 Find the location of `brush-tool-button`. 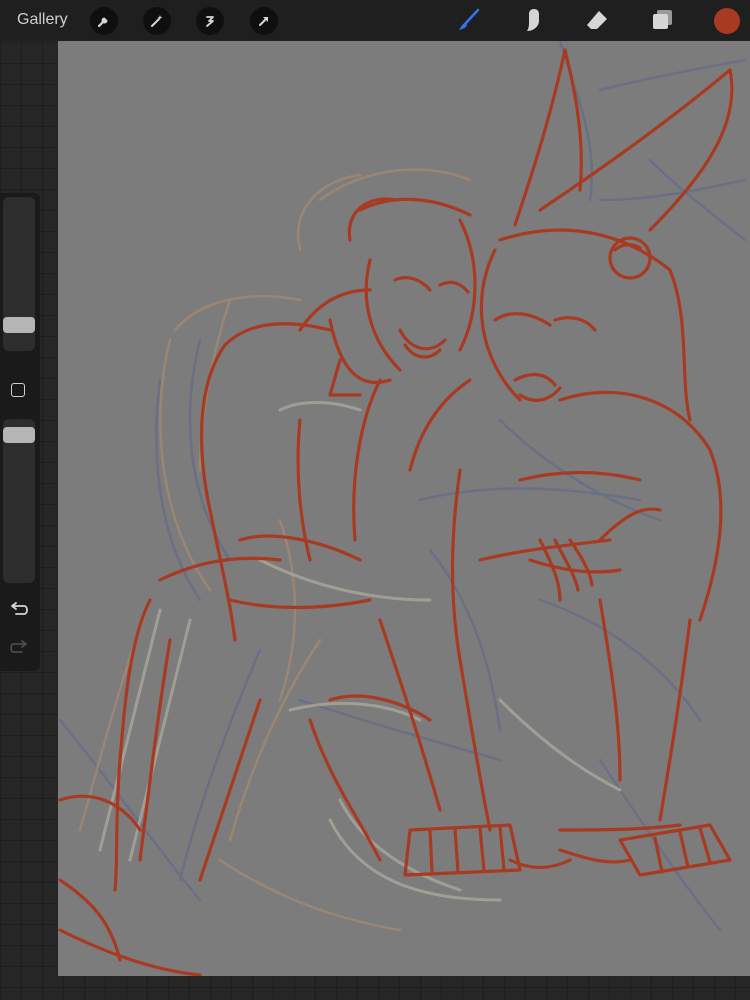

brush-tool-button is located at coordinates (469, 20).